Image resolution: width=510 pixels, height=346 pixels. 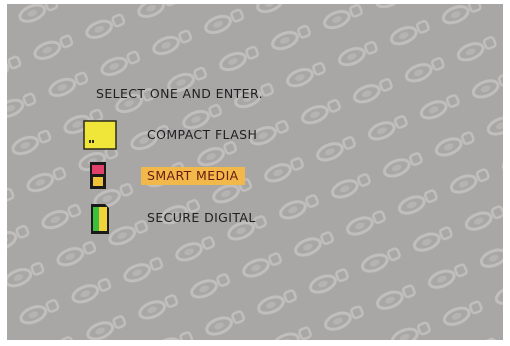 I want to click on menu-item-label: SECURE DIGITAL, so click(x=201, y=217).